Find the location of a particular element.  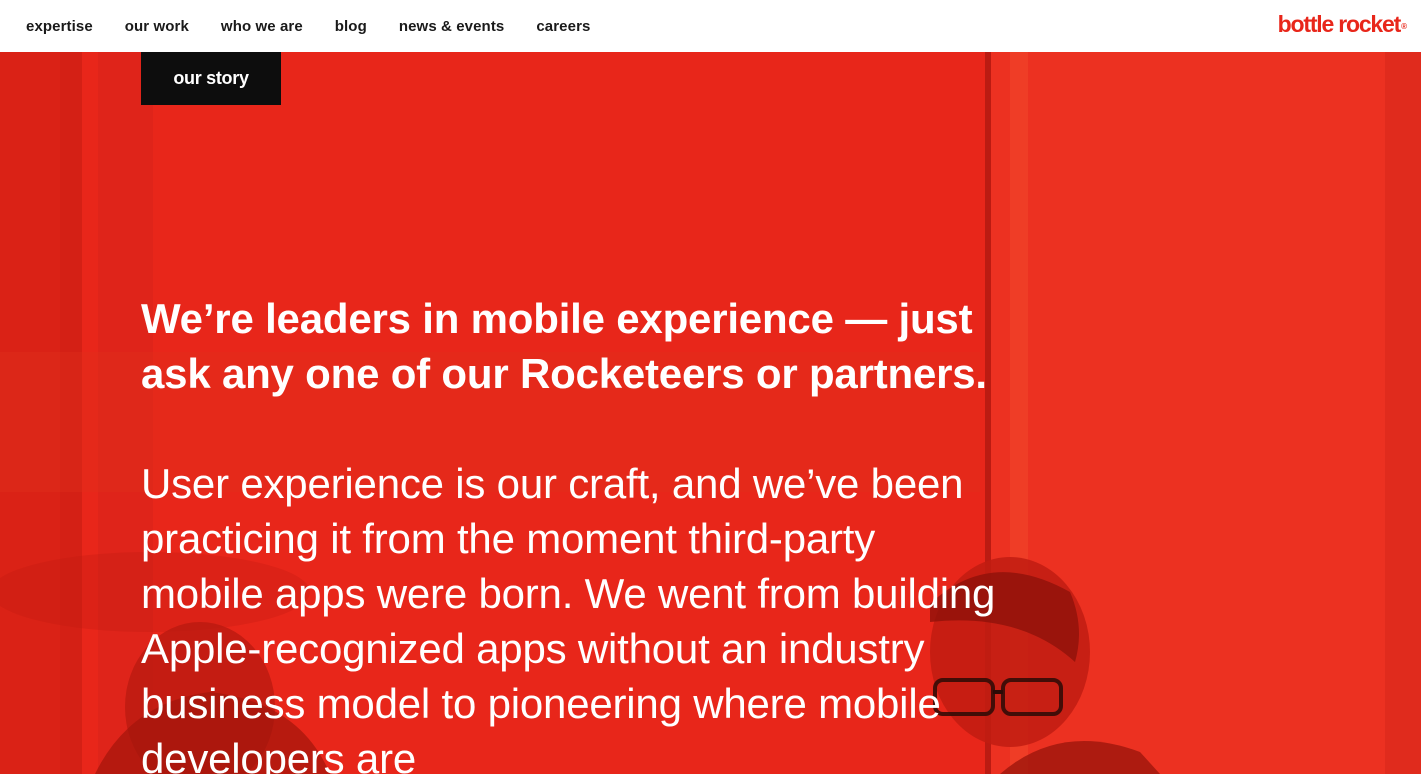

registered-mark: ® is located at coordinates (1404, 26).